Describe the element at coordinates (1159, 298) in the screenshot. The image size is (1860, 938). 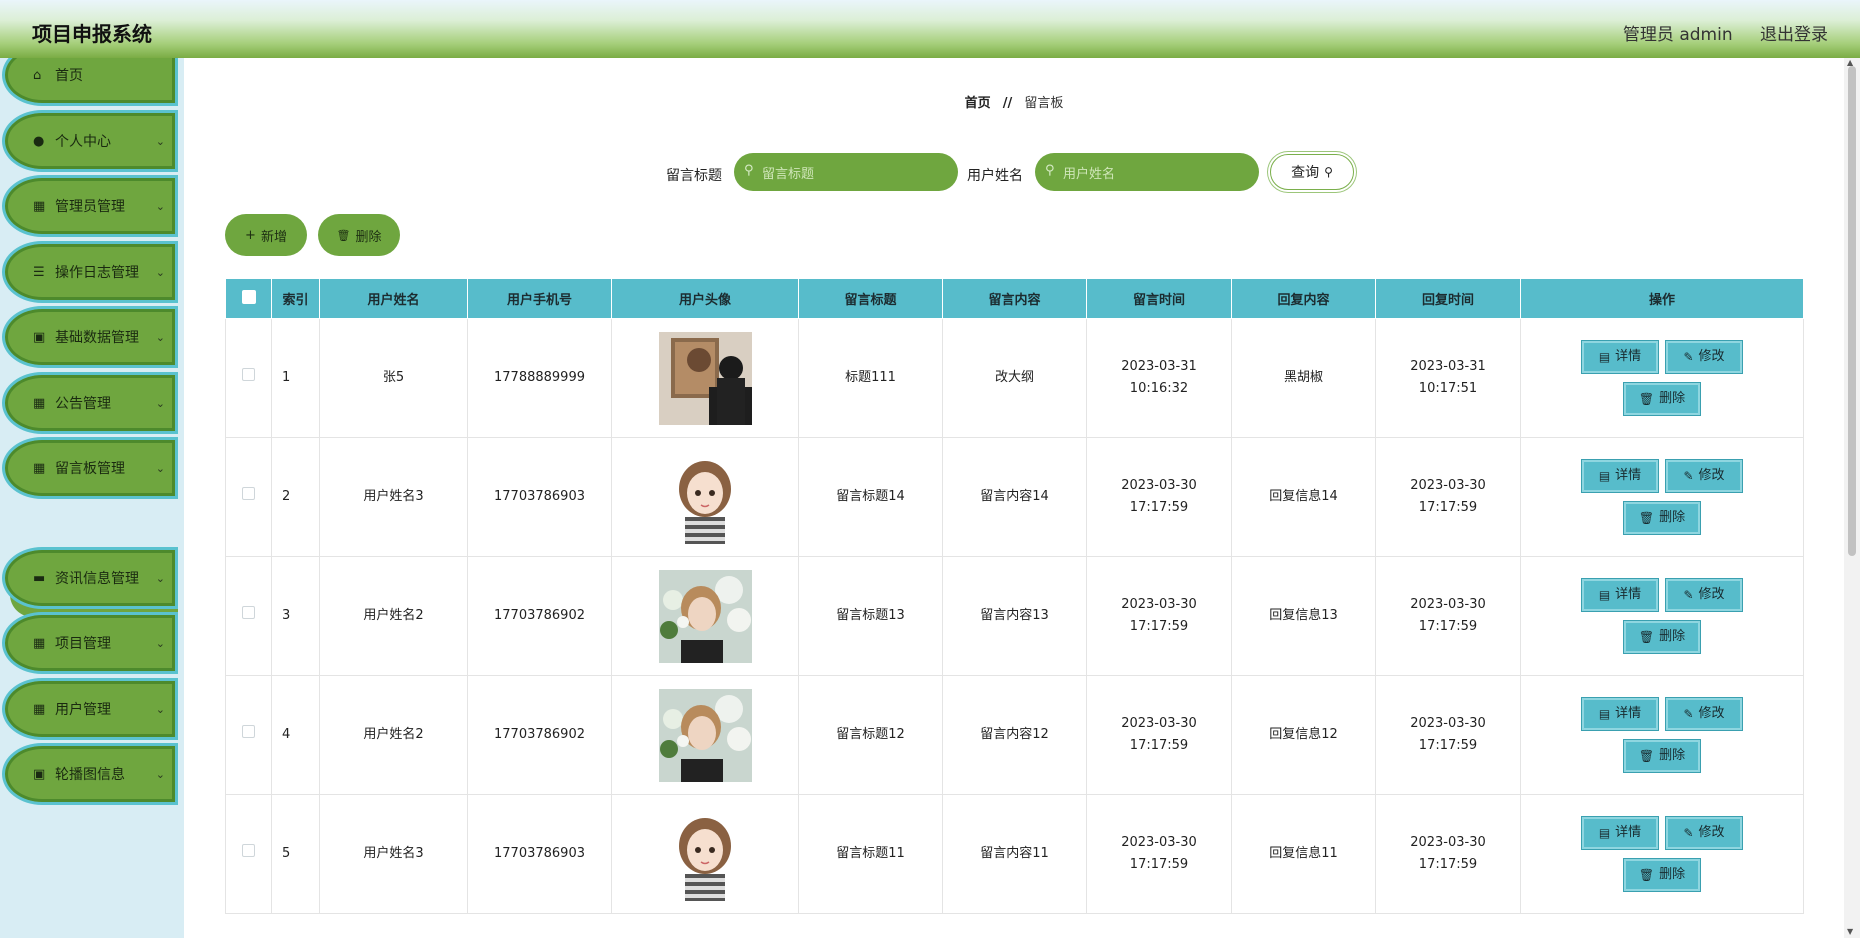
I see `column-header: 留言时间` at that location.